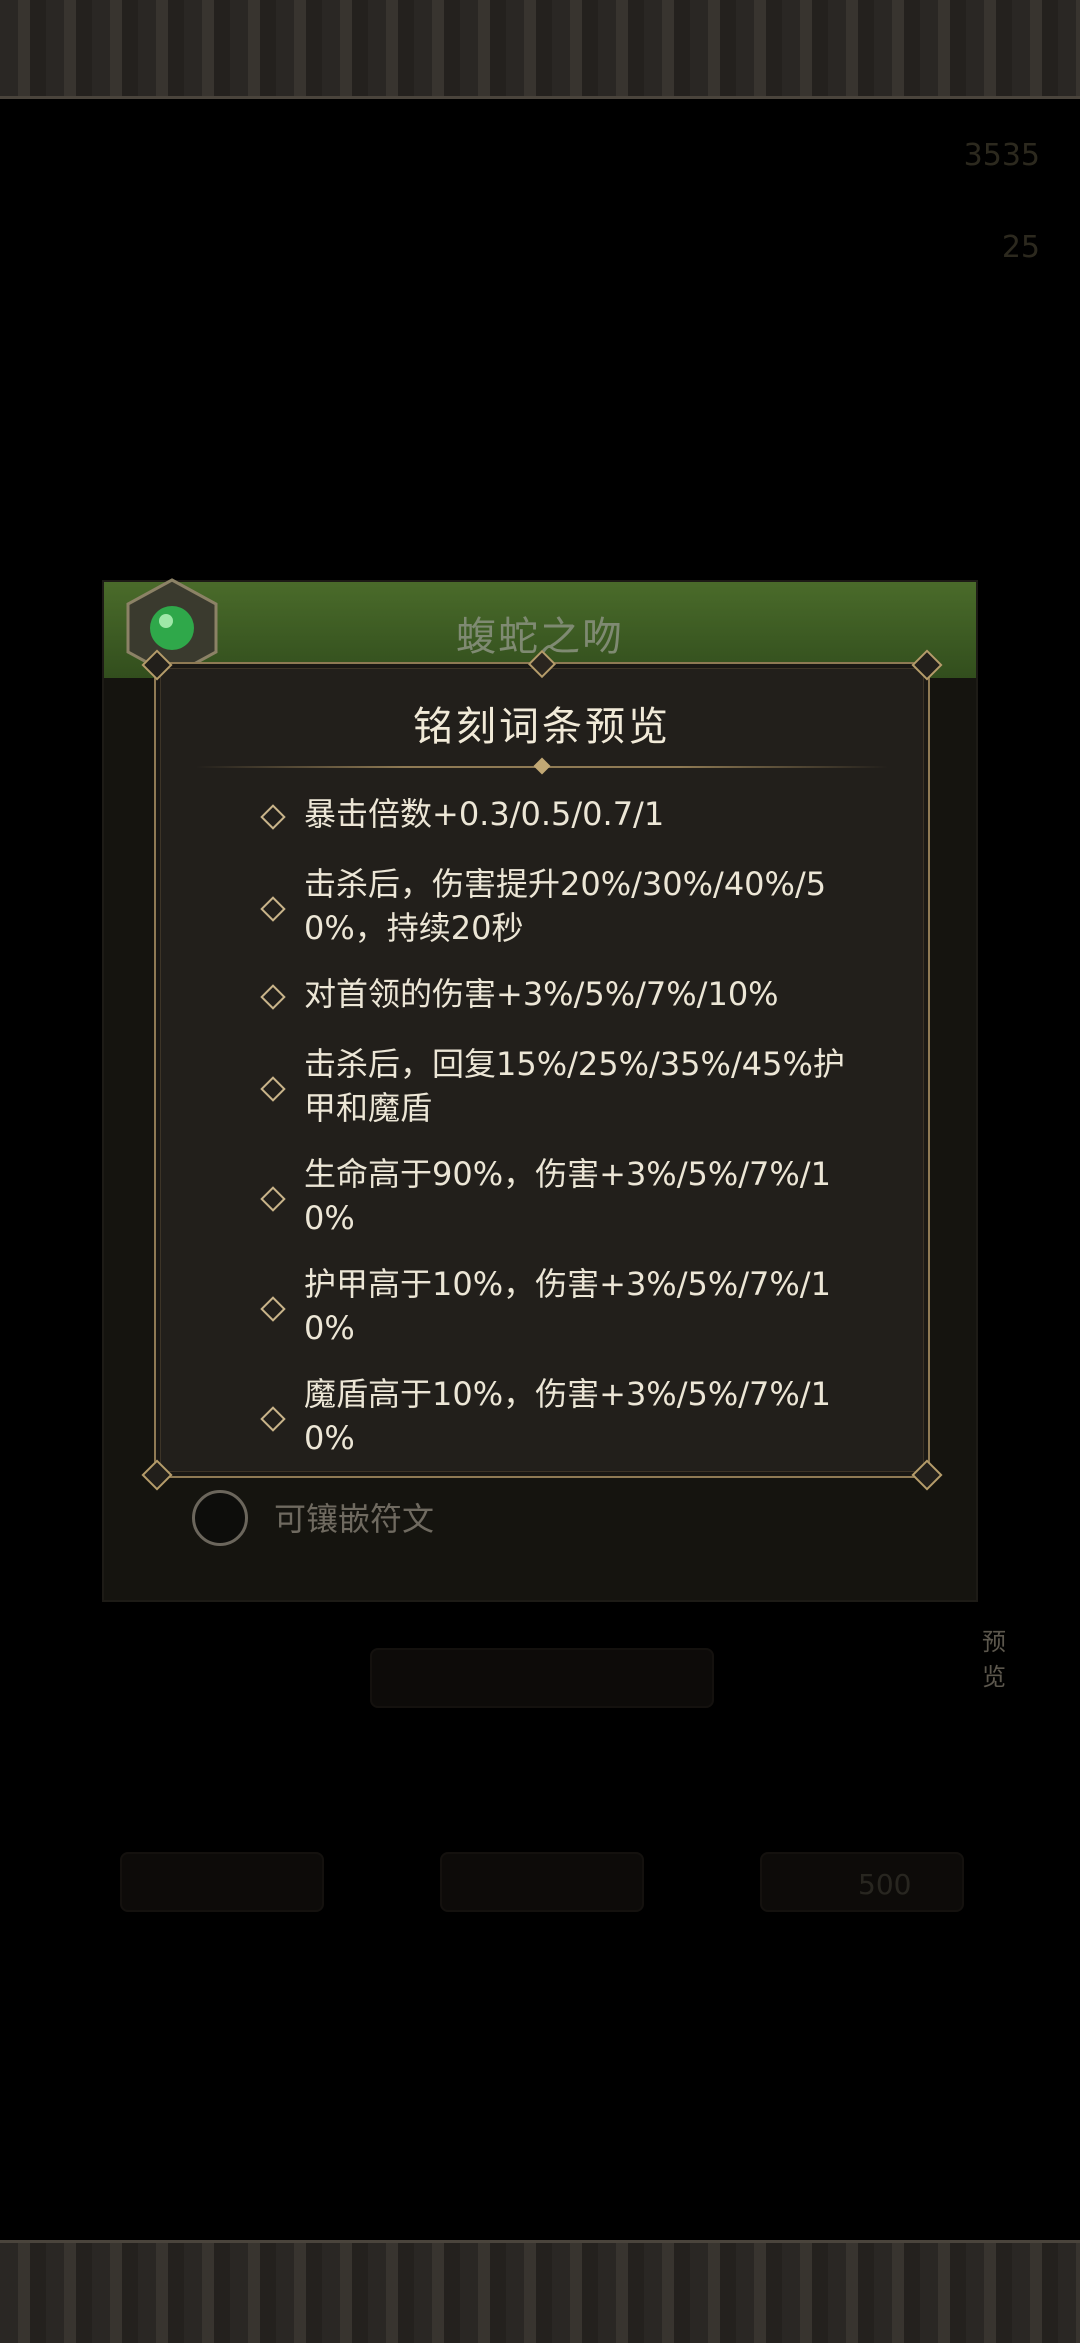 The height and width of the screenshot is (2343, 1080). Describe the element at coordinates (1001, 155) in the screenshot. I see `currency-gold-value: 3535` at that location.